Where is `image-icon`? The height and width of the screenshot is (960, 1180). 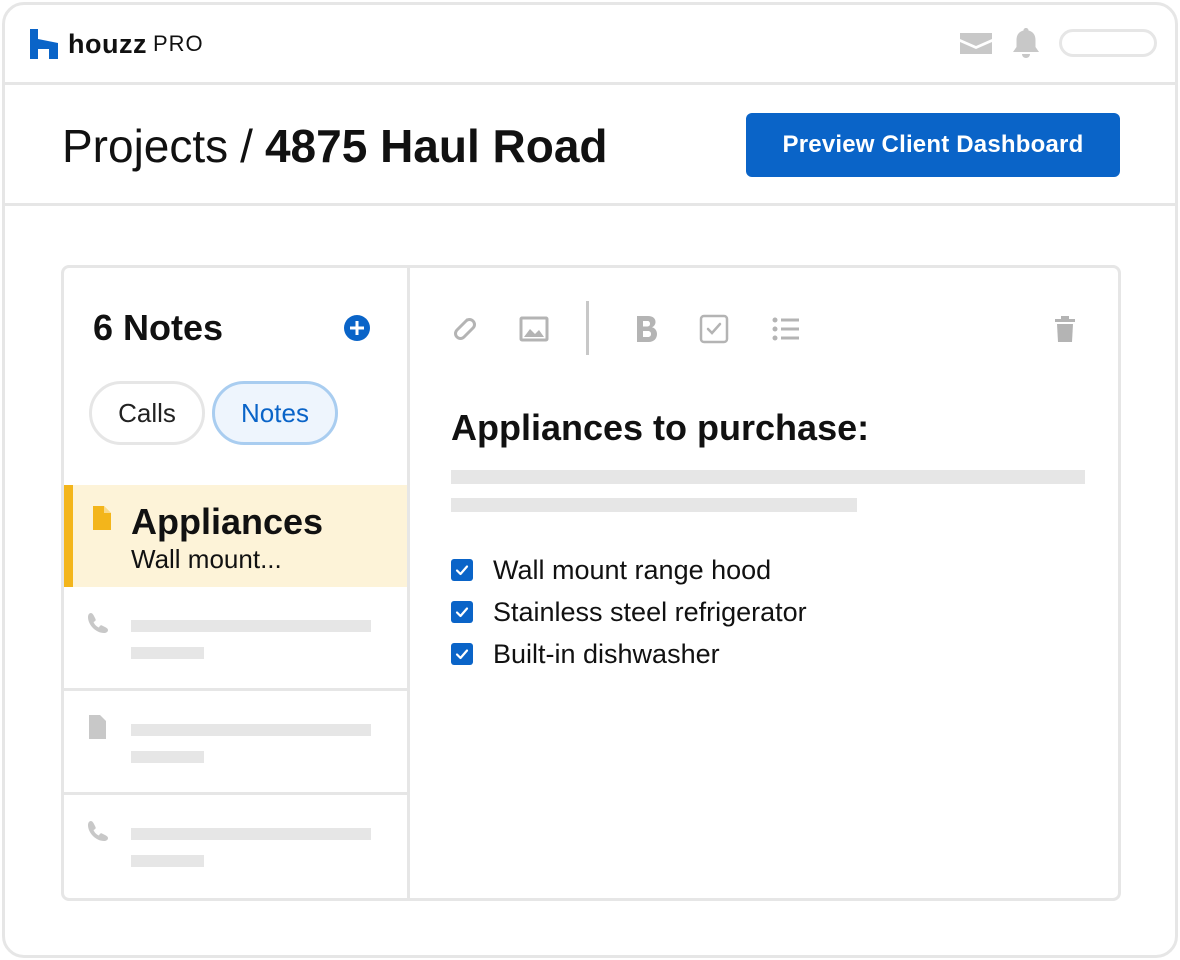 image-icon is located at coordinates (534, 329).